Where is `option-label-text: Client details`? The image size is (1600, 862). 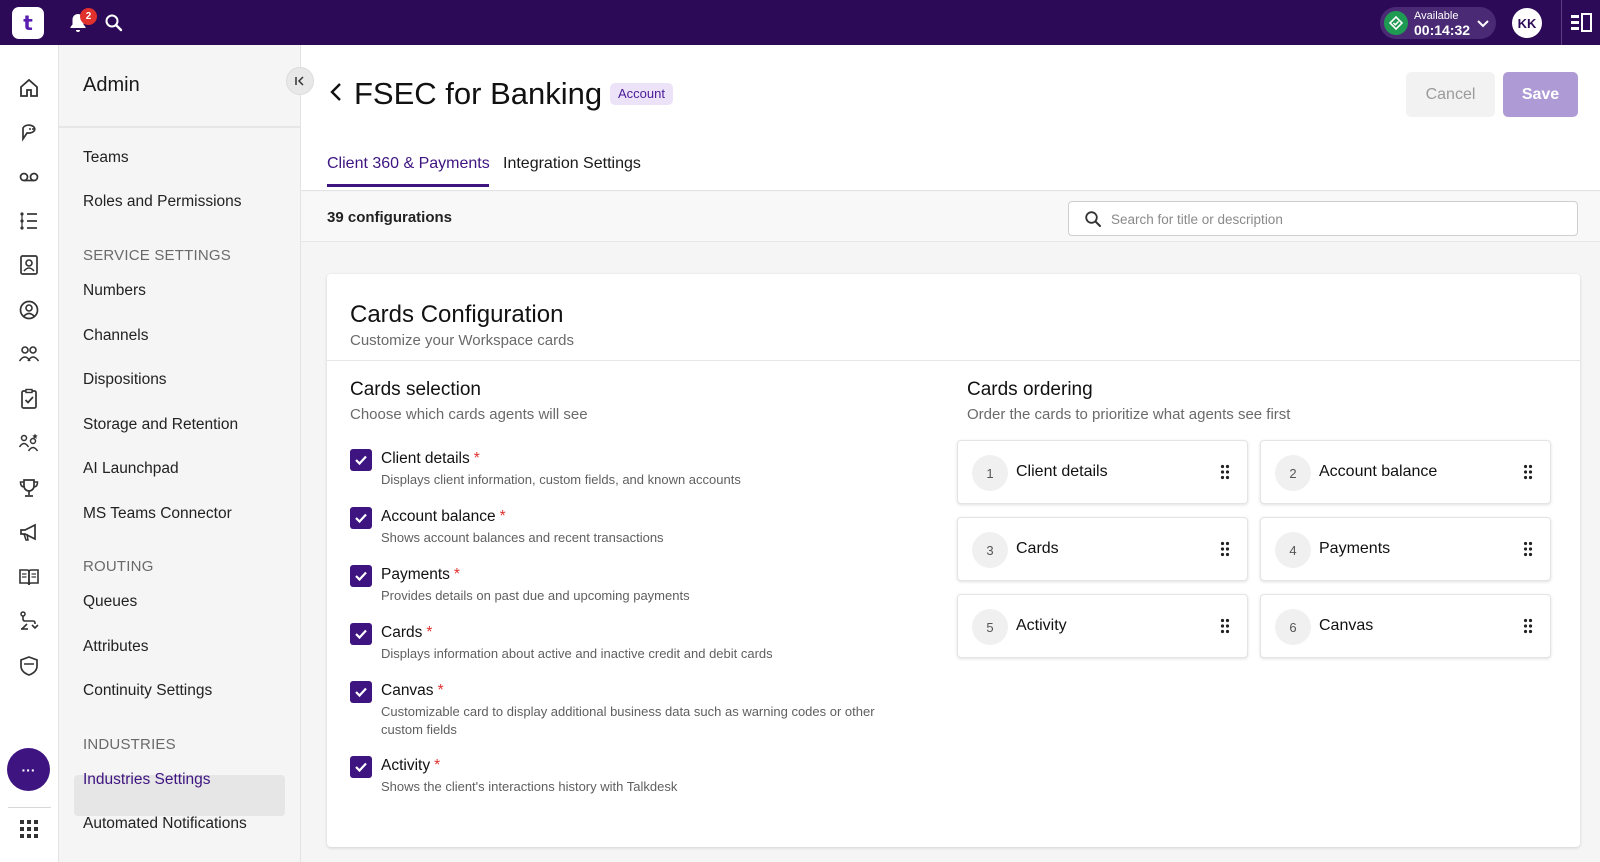
option-label-text: Client details is located at coordinates (425, 458).